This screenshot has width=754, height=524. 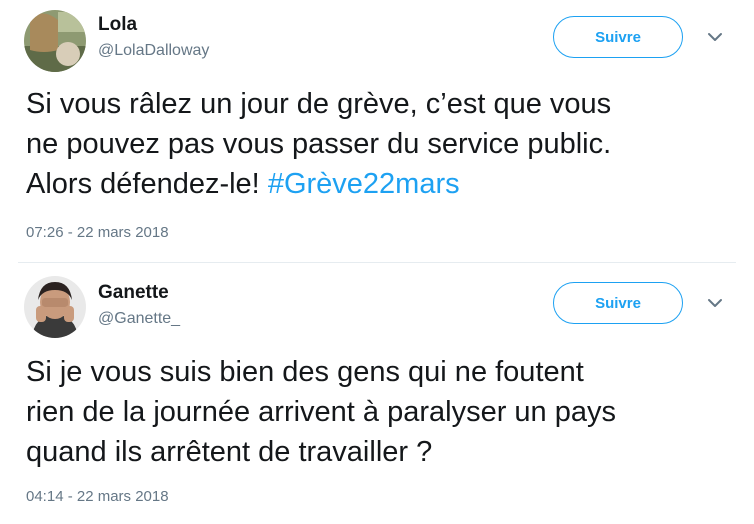 What do you see at coordinates (133, 293) in the screenshot?
I see `user-display-name: Ganette` at bounding box center [133, 293].